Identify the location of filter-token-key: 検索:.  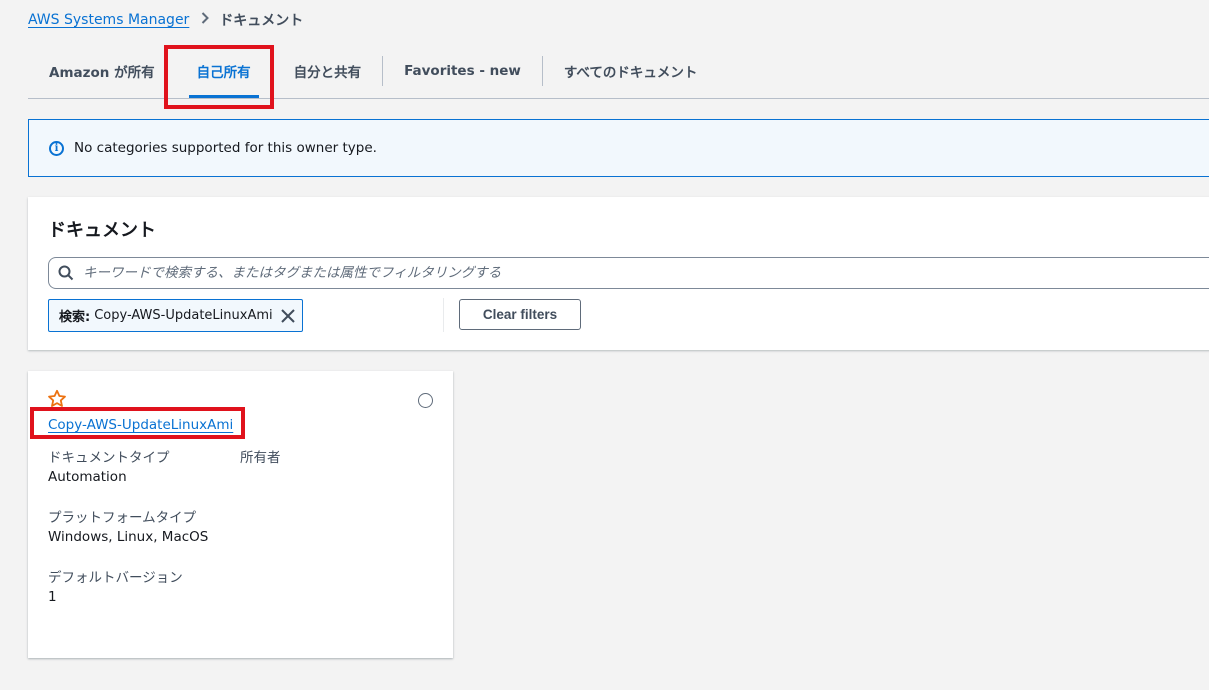
(75, 317).